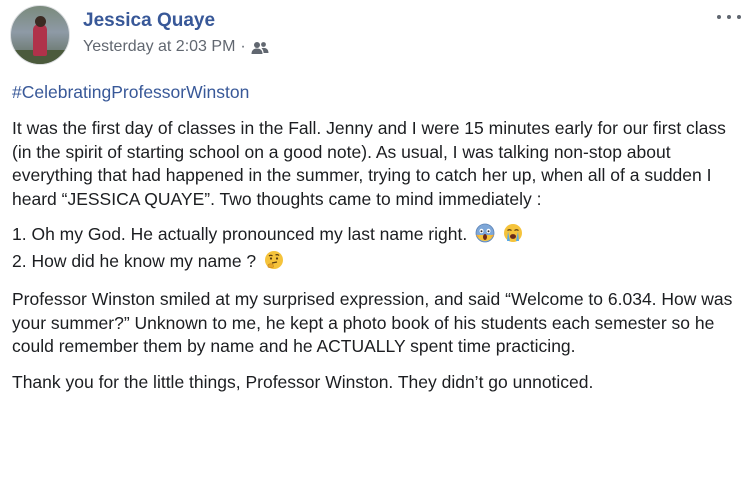 The image size is (753, 498). I want to click on post-meta: Yesterday at 2:03 PM ·, so click(176, 47).